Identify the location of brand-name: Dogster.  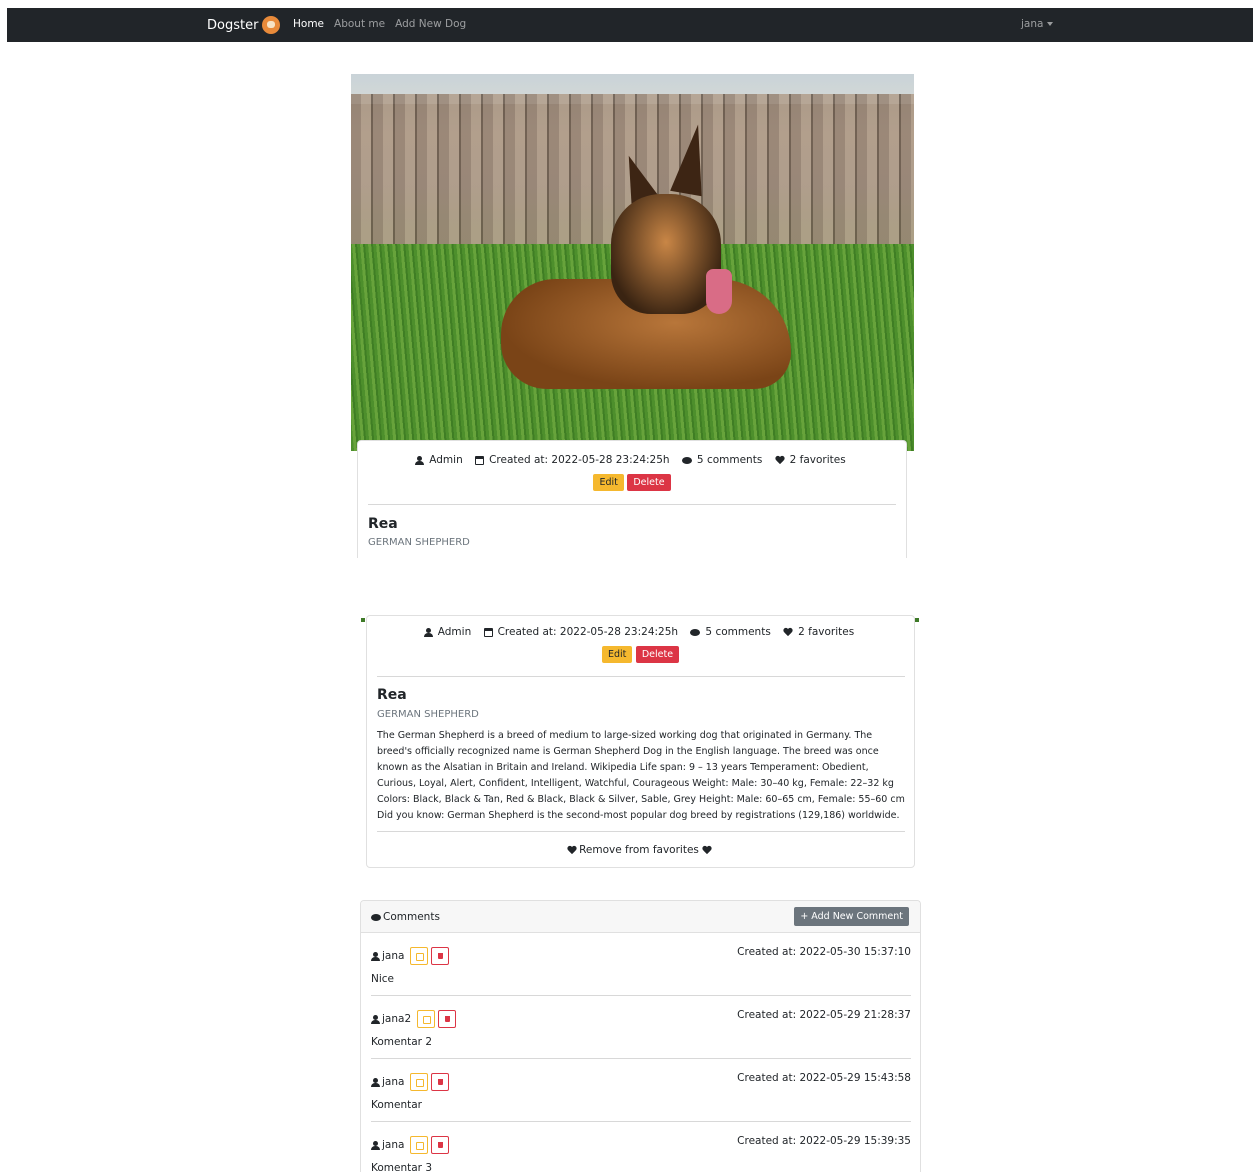
(232, 25).